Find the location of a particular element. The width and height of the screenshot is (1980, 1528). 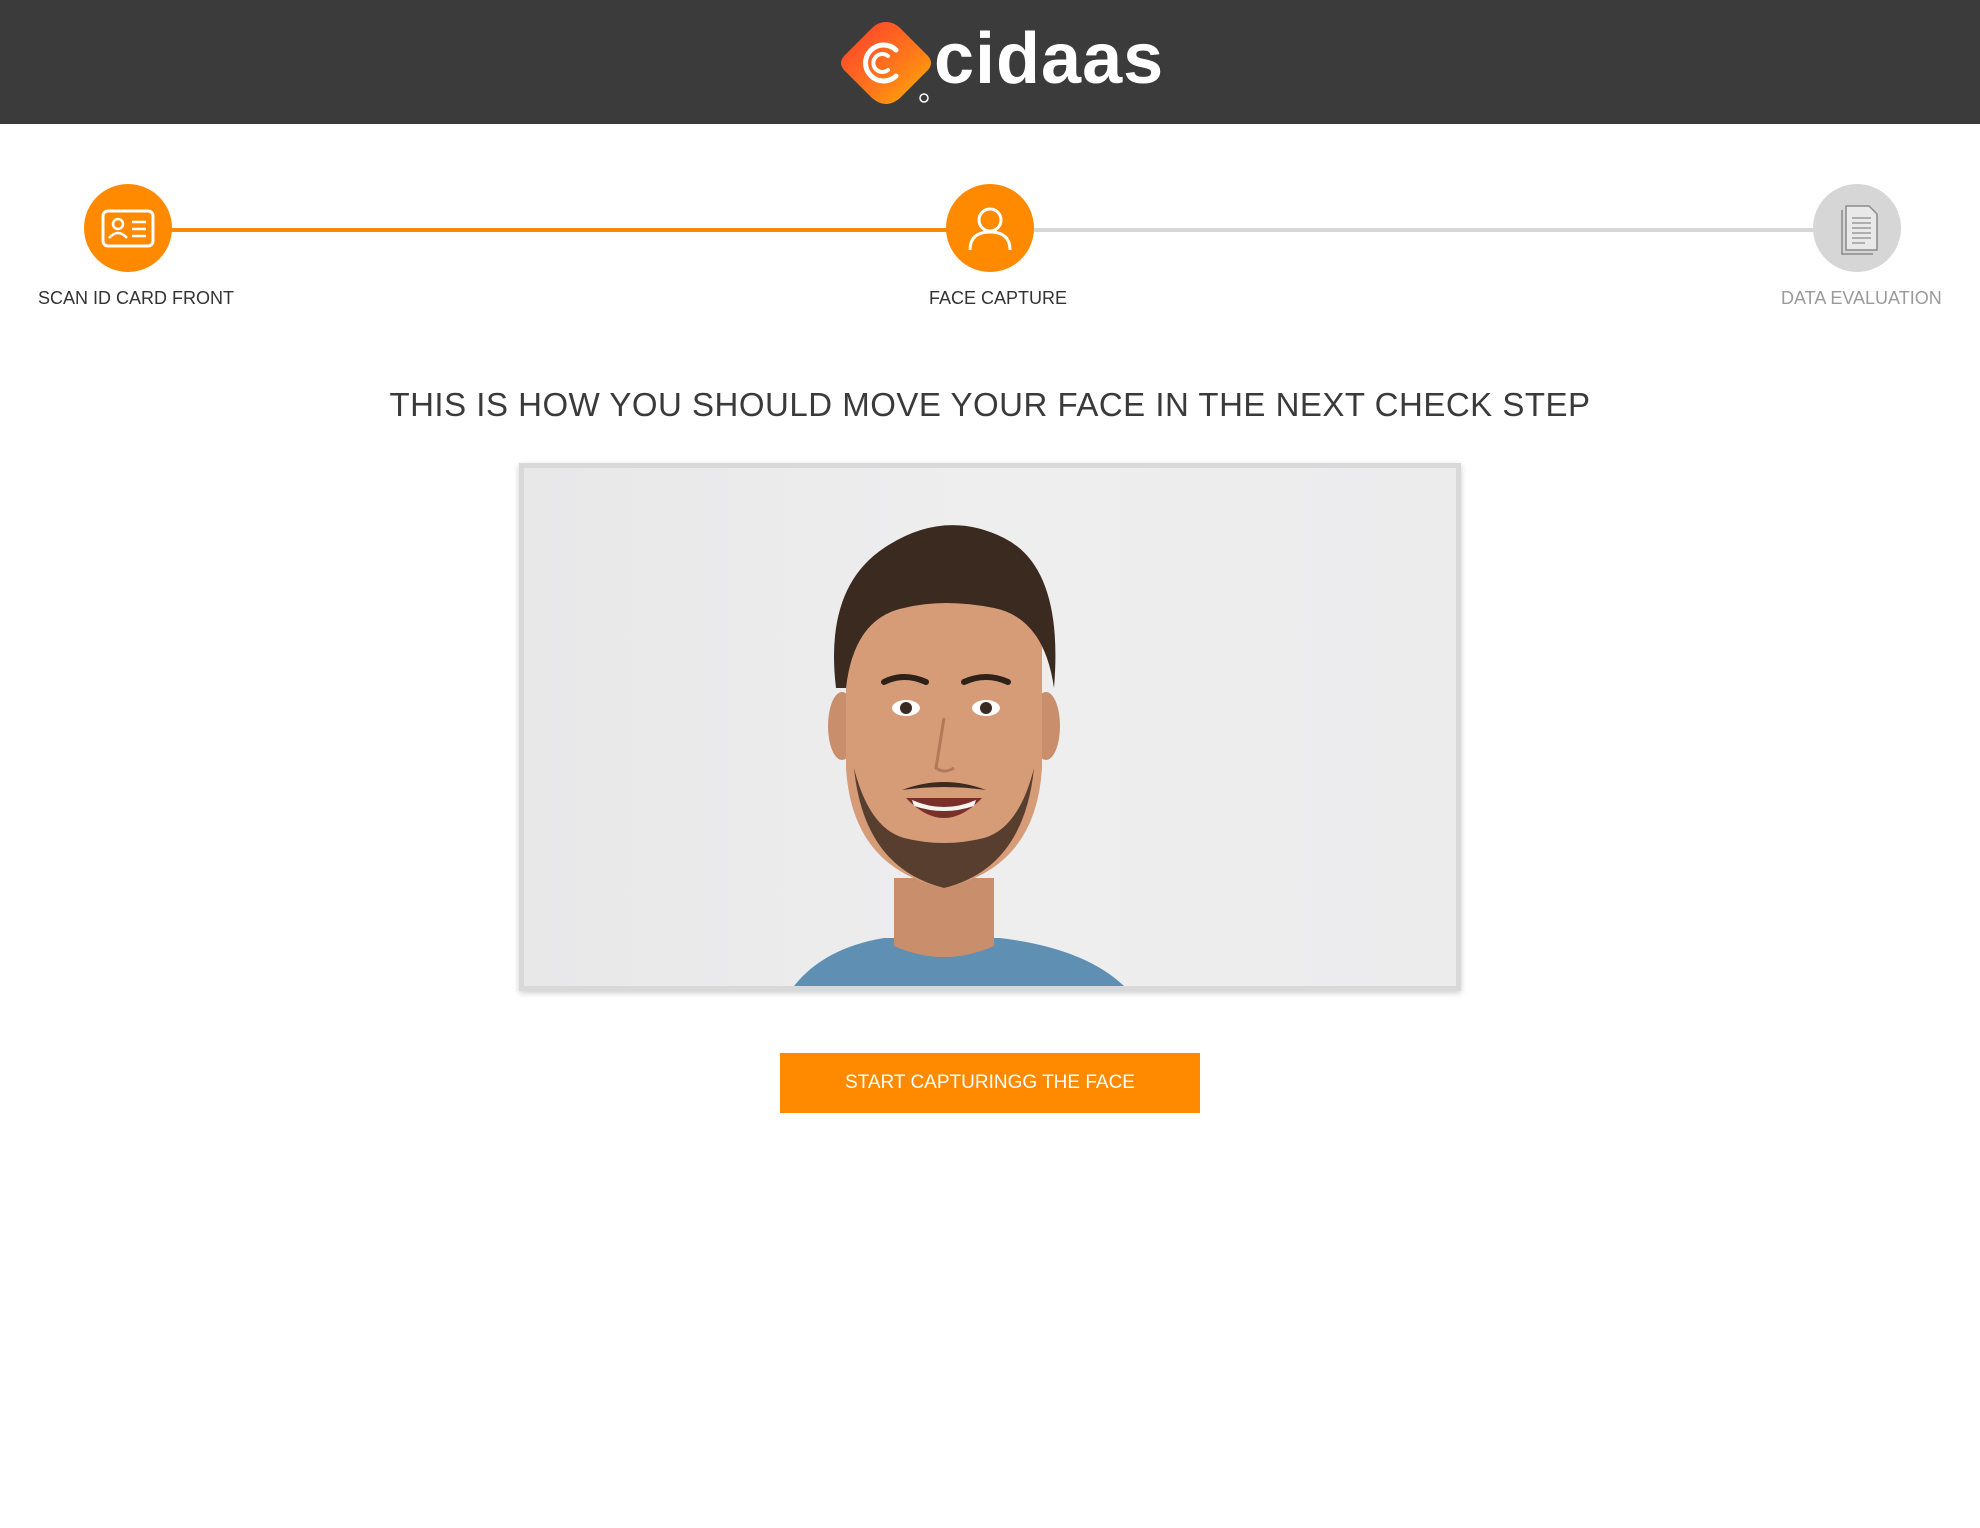

user-icon is located at coordinates (990, 229).